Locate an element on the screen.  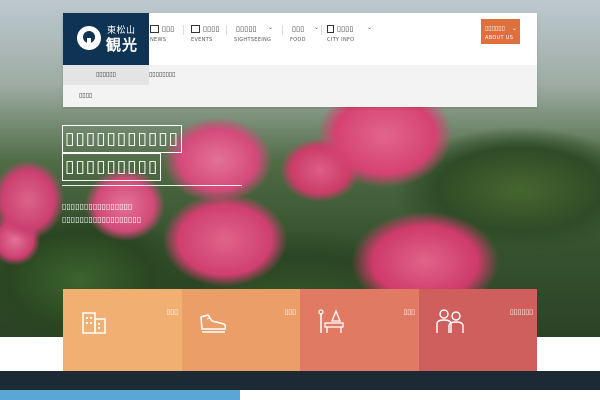
nav-item-events: ▯▯▯▯ EVENTS is located at coordinates (211, 39).